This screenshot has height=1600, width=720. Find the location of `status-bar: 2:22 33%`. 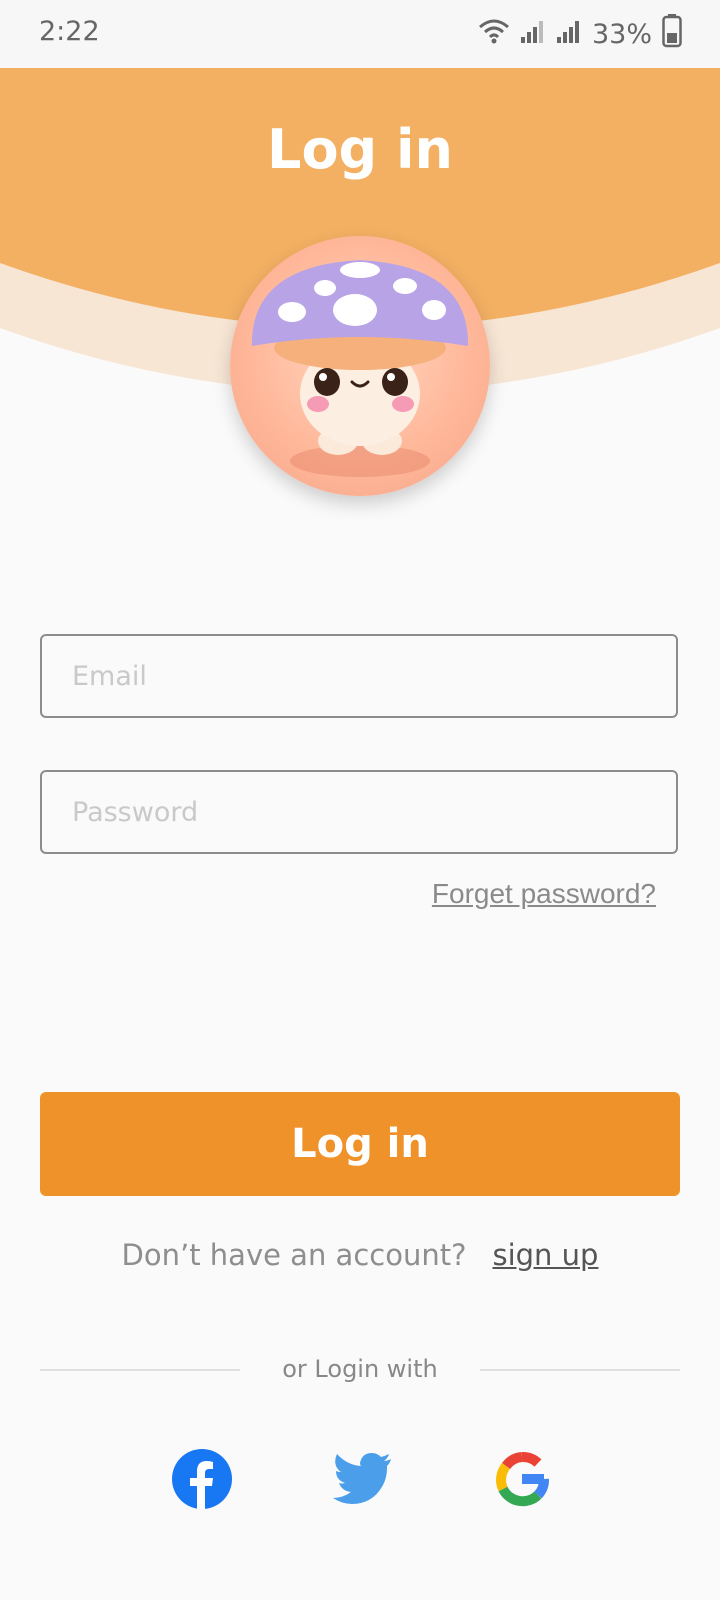

status-bar: 2:22 33% is located at coordinates (360, 34).